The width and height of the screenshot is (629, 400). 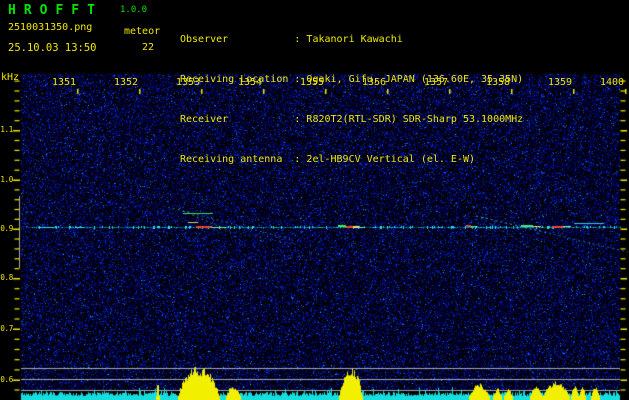 What do you see at coordinates (64, 82) in the screenshot?
I see `time-tick-label: 1351` at bounding box center [64, 82].